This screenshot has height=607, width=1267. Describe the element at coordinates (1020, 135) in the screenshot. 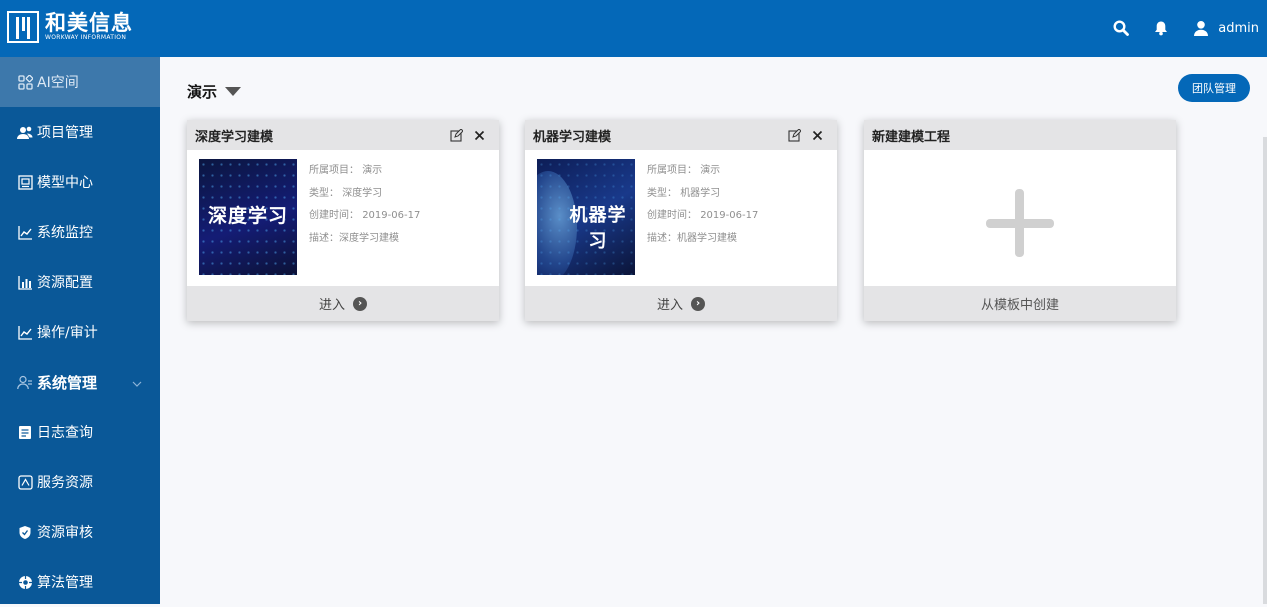

I see `card-header: 新建建模工程` at that location.